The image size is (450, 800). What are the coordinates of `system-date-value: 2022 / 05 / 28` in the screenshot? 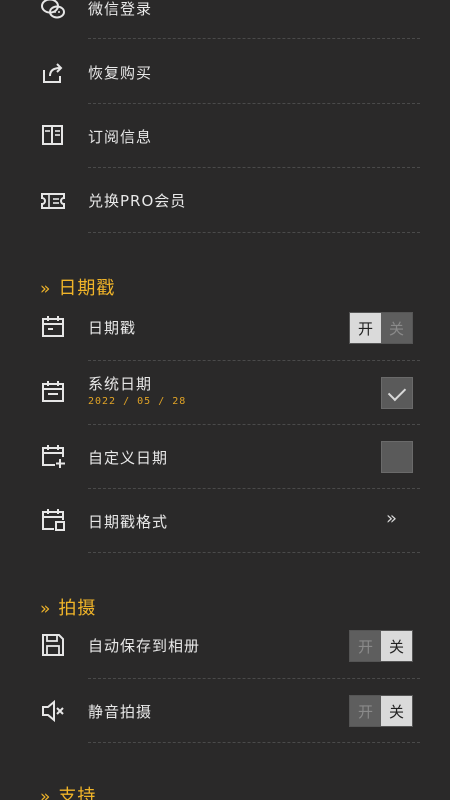 It's located at (137, 401).